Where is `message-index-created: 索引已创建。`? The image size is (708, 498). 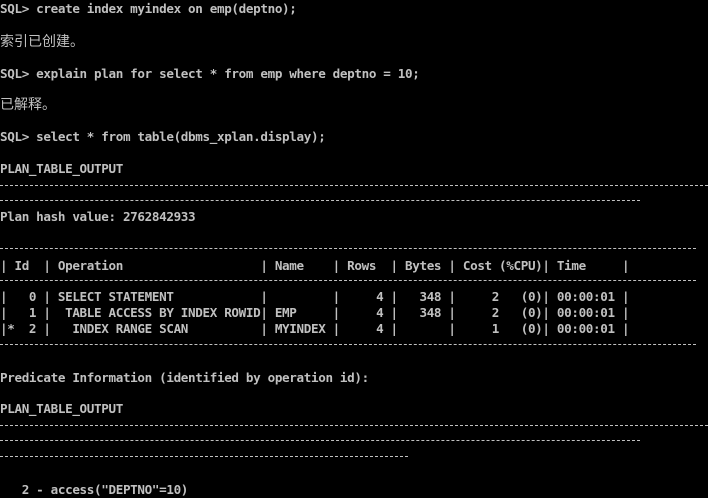 message-index-created: 索引已创建。 is located at coordinates (42, 42).